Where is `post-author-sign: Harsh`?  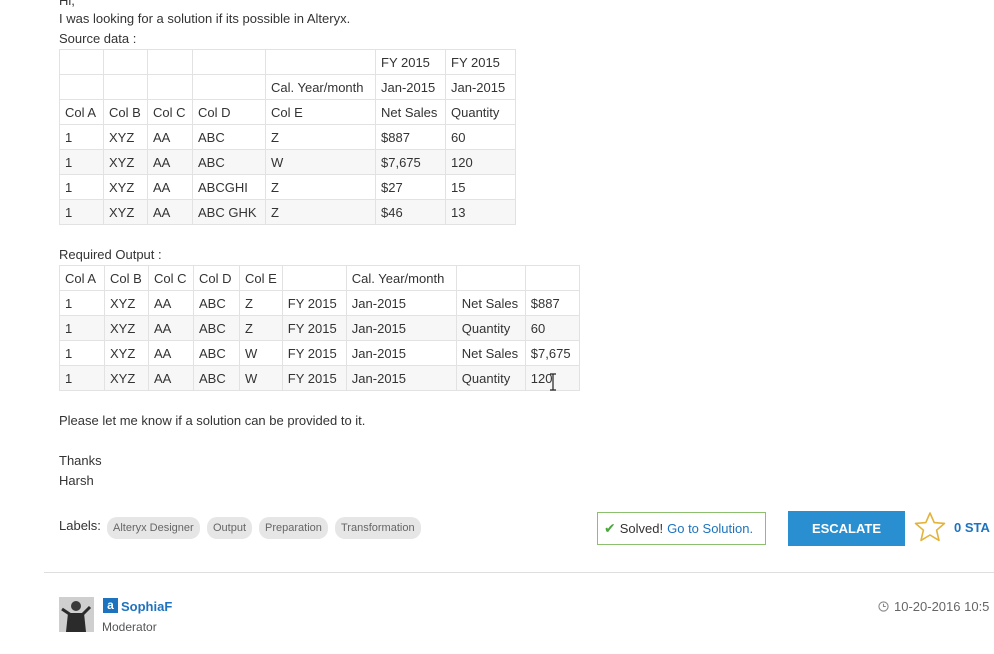
post-author-sign: Harsh is located at coordinates (76, 480).